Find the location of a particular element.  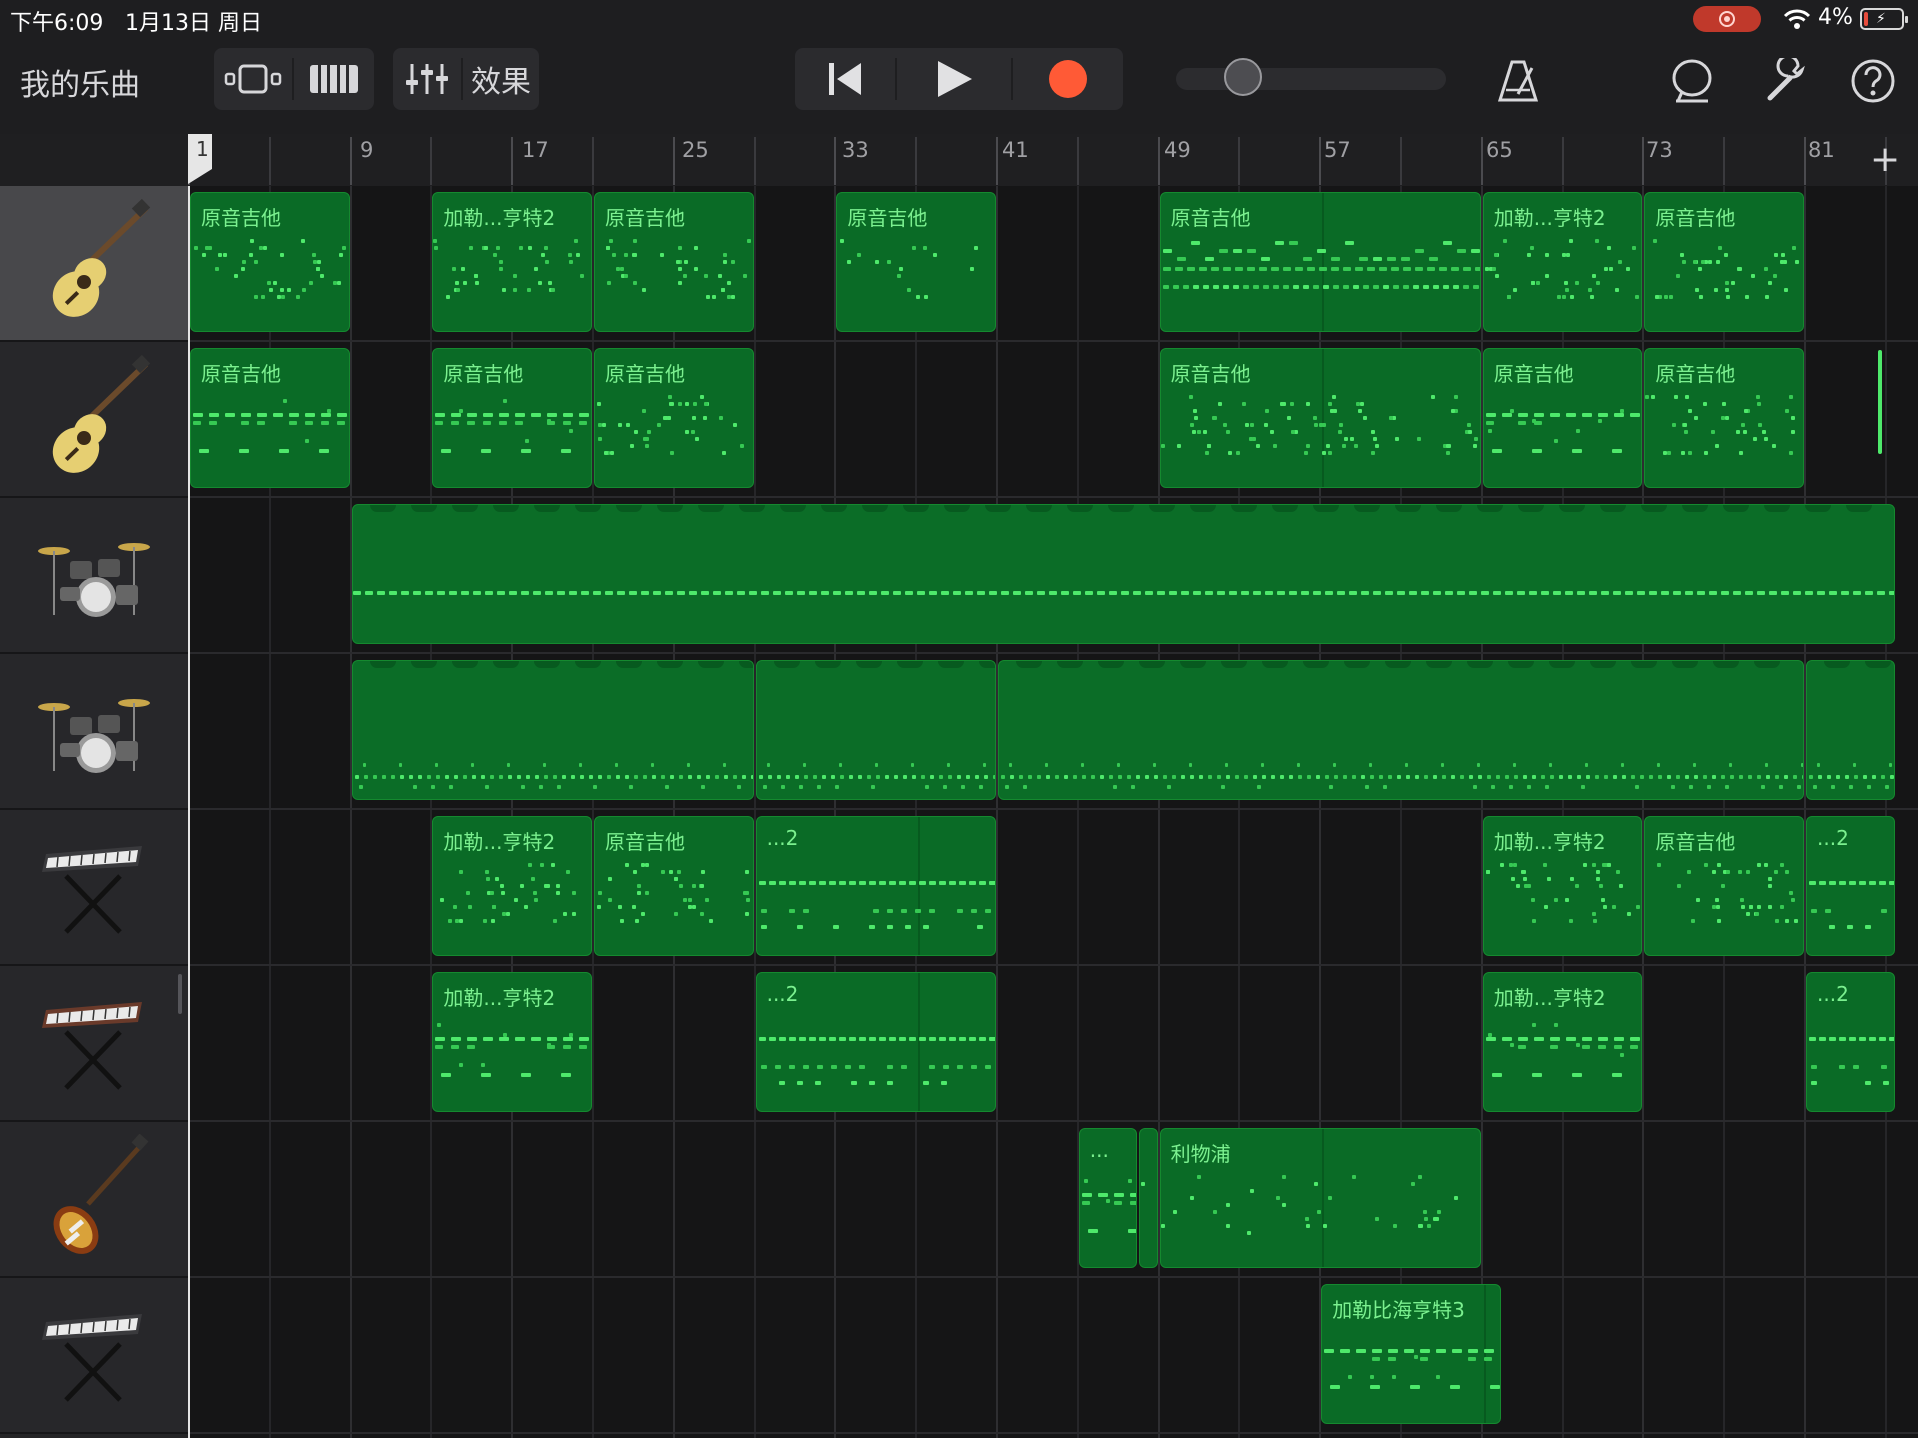

region-label: 原音吉他 is located at coordinates (645, 842).